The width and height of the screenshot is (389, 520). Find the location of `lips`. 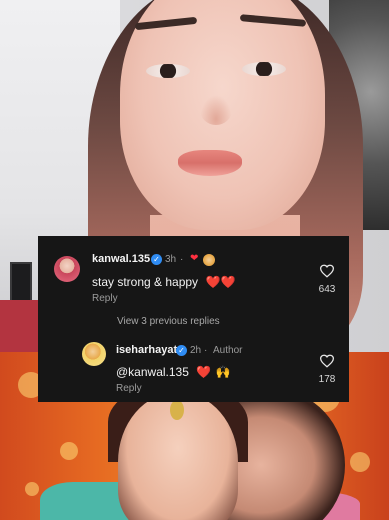

lips is located at coordinates (210, 163).